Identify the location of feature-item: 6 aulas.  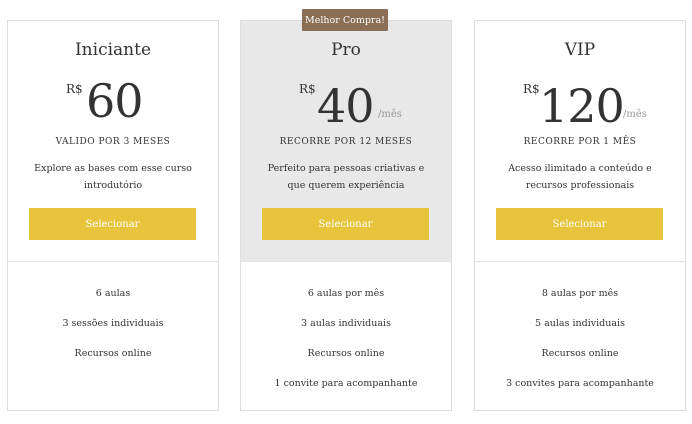
(113, 293).